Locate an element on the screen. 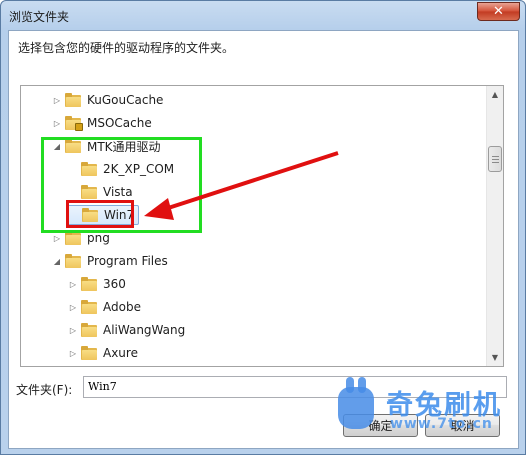 Image resolution: width=526 pixels, height=455 pixels. vertical-scrollbar: ▲ ▼ is located at coordinates (494, 226).